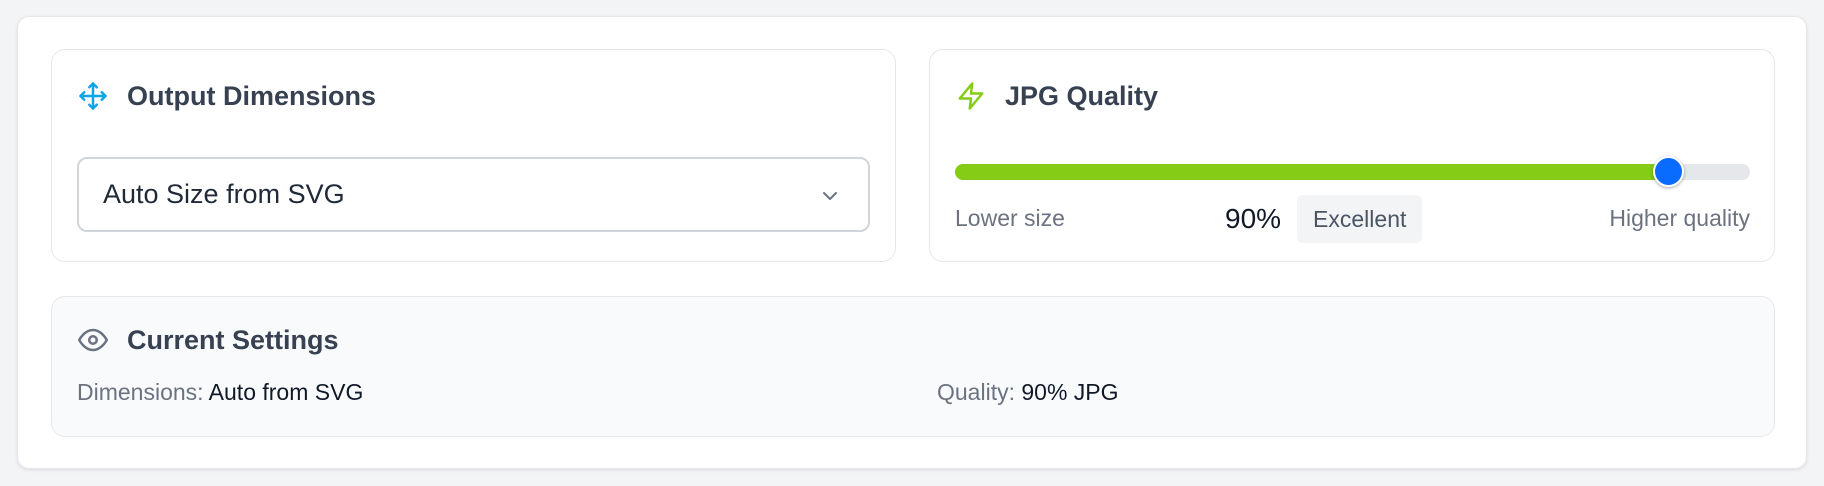 This screenshot has height=486, width=1824. What do you see at coordinates (1010, 218) in the screenshot?
I see `lower-size-label: Lower size` at bounding box center [1010, 218].